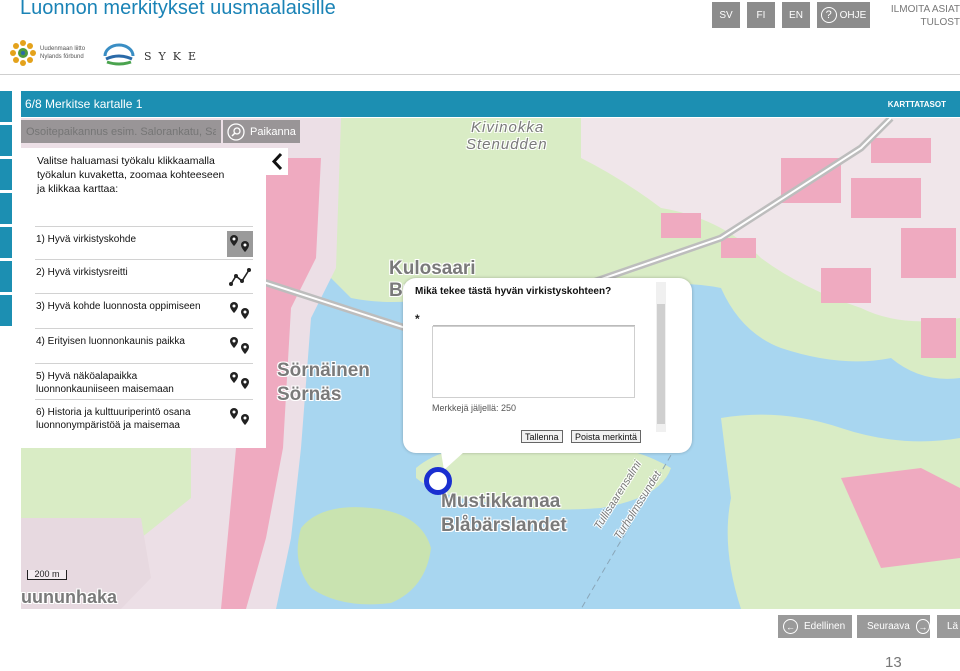  I want to click on map-label-sornainen: Sörnäinen, so click(323, 370).